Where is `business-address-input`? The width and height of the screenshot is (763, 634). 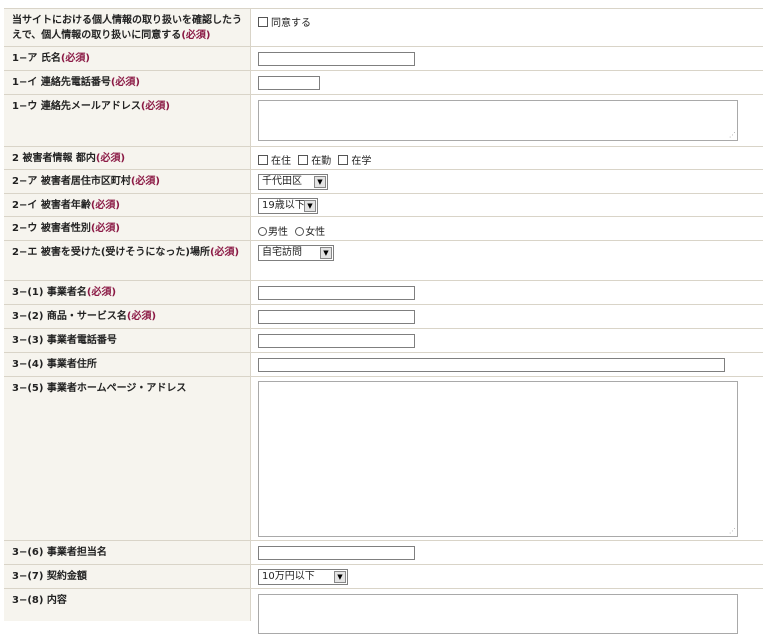 business-address-input is located at coordinates (491, 365).